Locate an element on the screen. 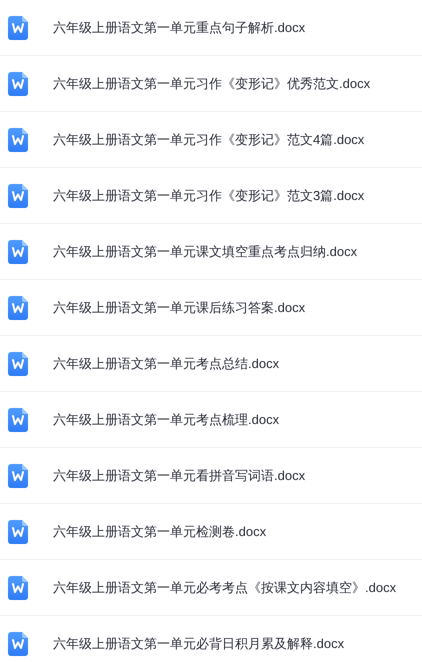  file-row: 六年级上册语文第一单元习作《变形记》优秀范文.docx is located at coordinates (211, 84).